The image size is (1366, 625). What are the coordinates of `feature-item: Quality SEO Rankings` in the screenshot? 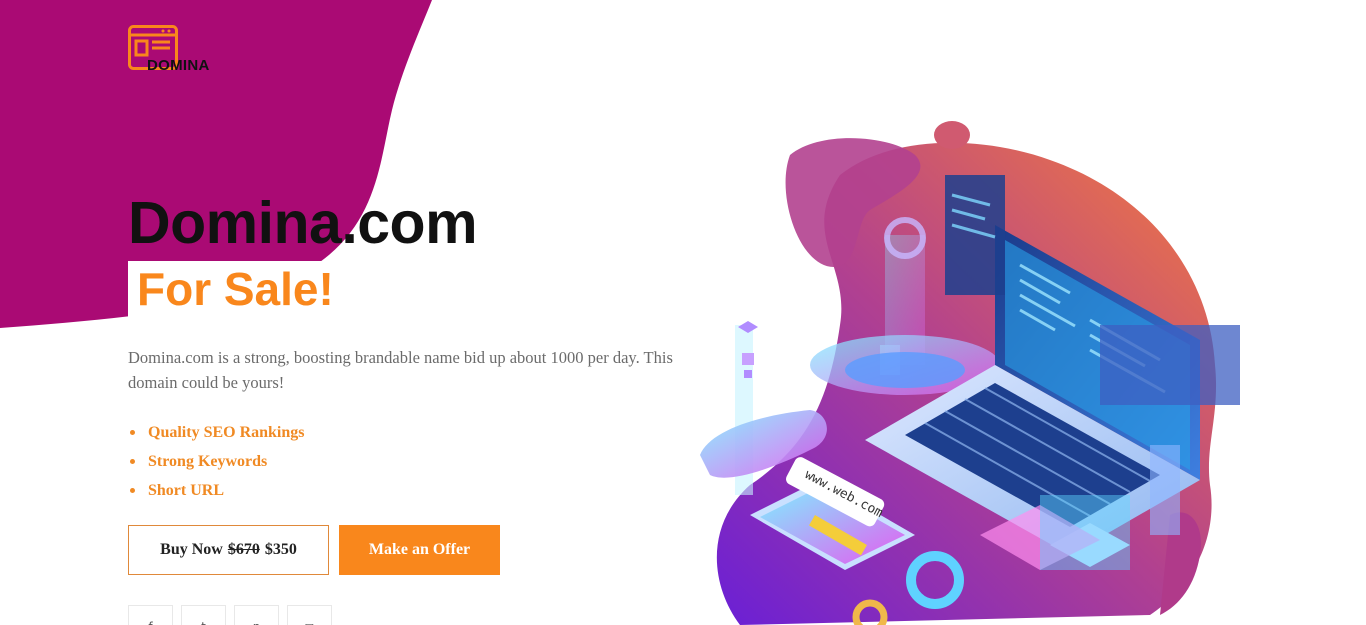 It's located at (217, 432).